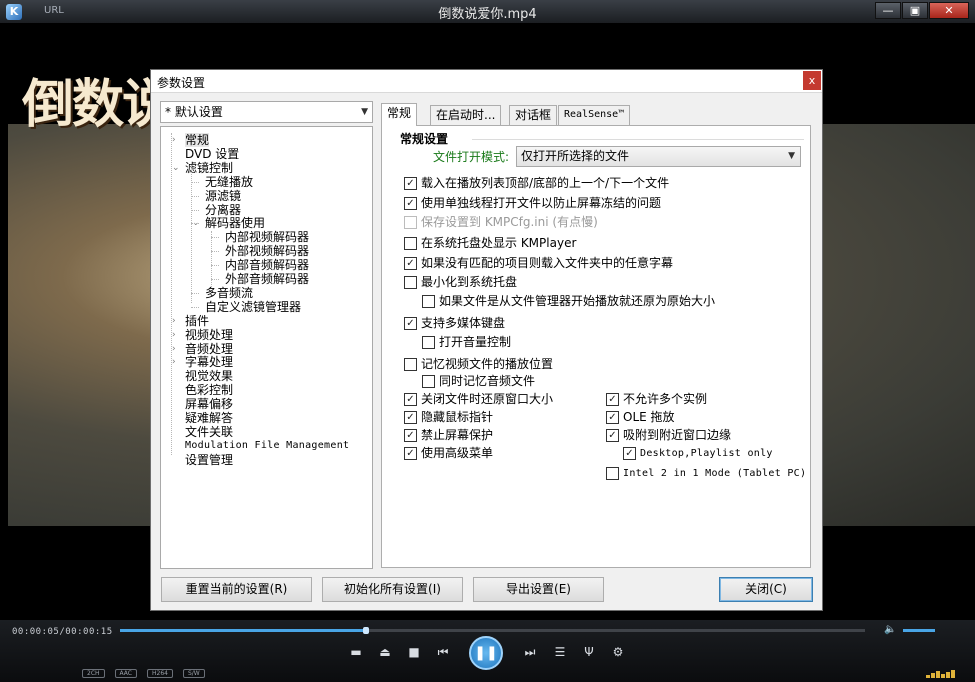  Describe the element at coordinates (209, 404) in the screenshot. I see `tree-item: 屏幕偏移` at that location.